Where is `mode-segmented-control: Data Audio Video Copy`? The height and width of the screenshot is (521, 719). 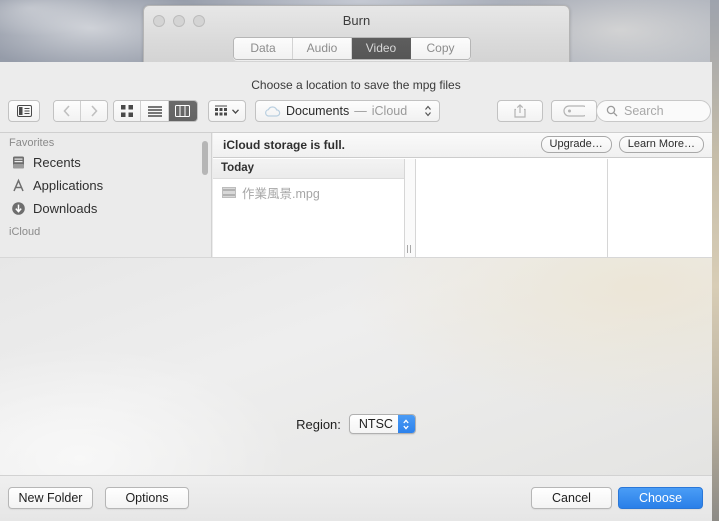
mode-segmented-control: Data Audio Video Copy is located at coordinates (352, 48).